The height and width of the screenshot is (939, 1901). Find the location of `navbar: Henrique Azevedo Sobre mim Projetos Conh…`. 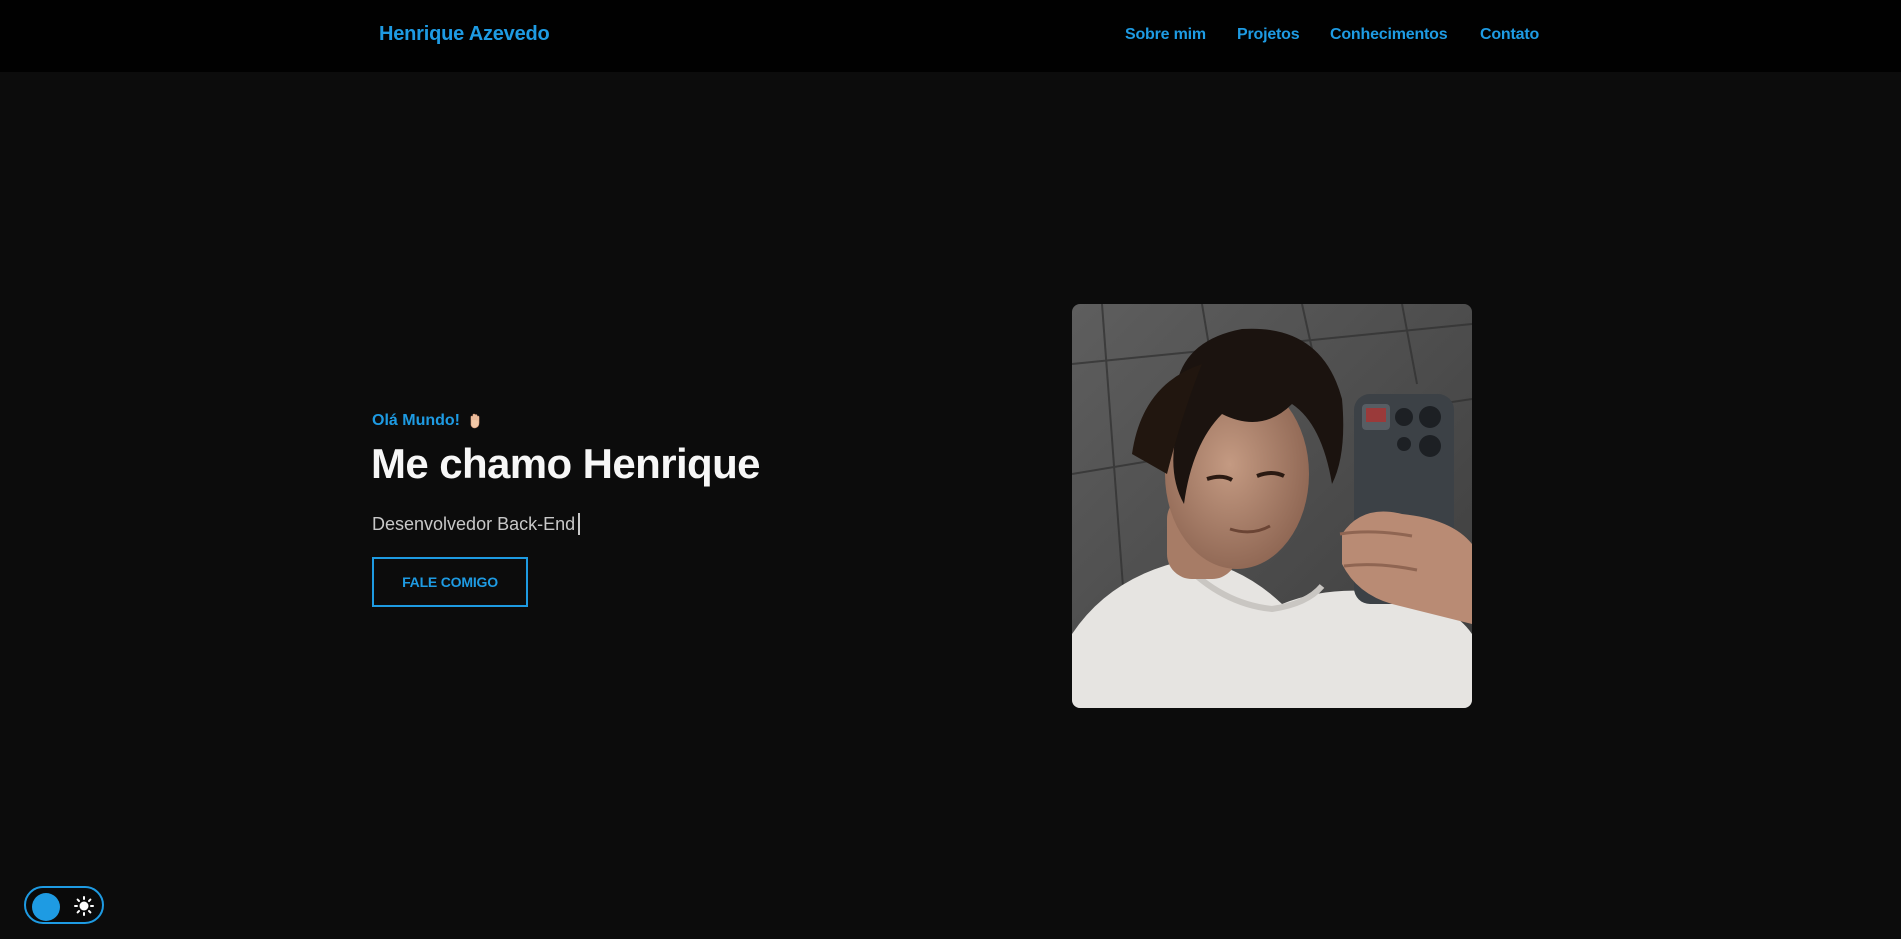

navbar: Henrique Azevedo Sobre mim Projetos Conh… is located at coordinates (950, 36).